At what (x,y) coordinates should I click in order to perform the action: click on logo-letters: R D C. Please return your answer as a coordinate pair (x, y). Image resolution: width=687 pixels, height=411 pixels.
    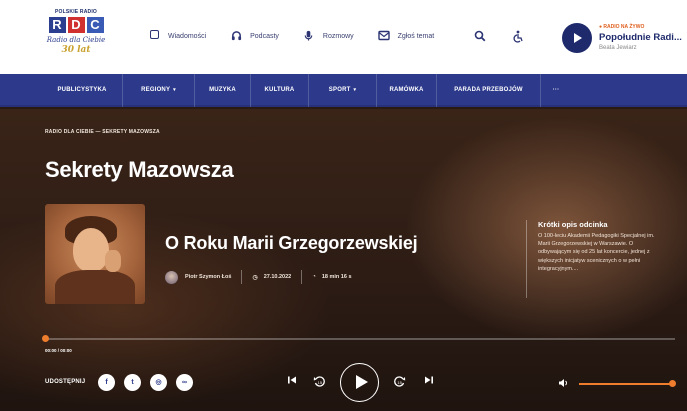
    Looking at the image, I should click on (76, 25).